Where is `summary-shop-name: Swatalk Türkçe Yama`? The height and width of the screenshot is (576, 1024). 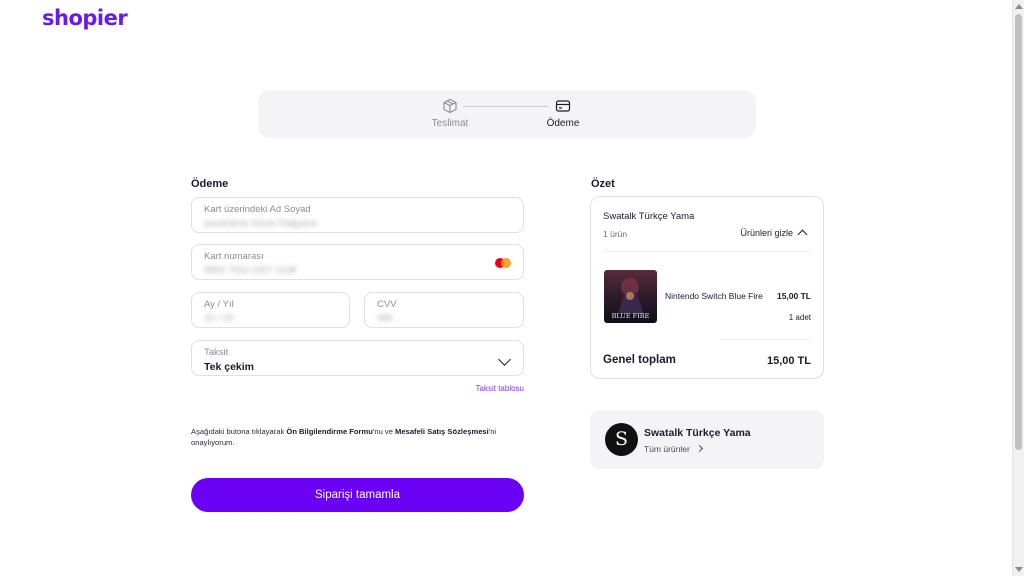 summary-shop-name: Swatalk Türkçe Yama is located at coordinates (649, 216).